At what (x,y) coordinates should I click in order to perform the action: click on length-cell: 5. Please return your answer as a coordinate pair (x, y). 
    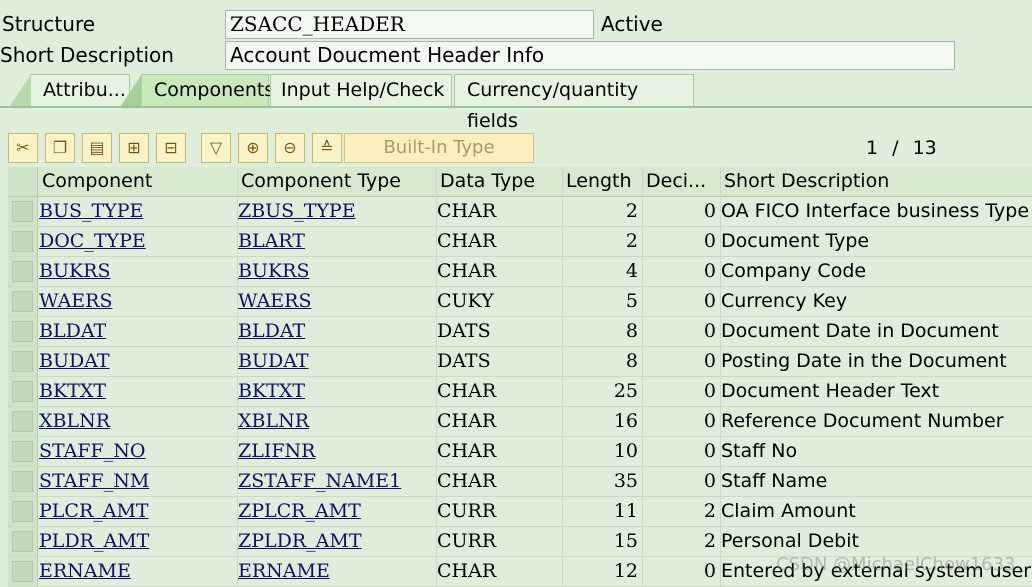
    Looking at the image, I should click on (603, 302).